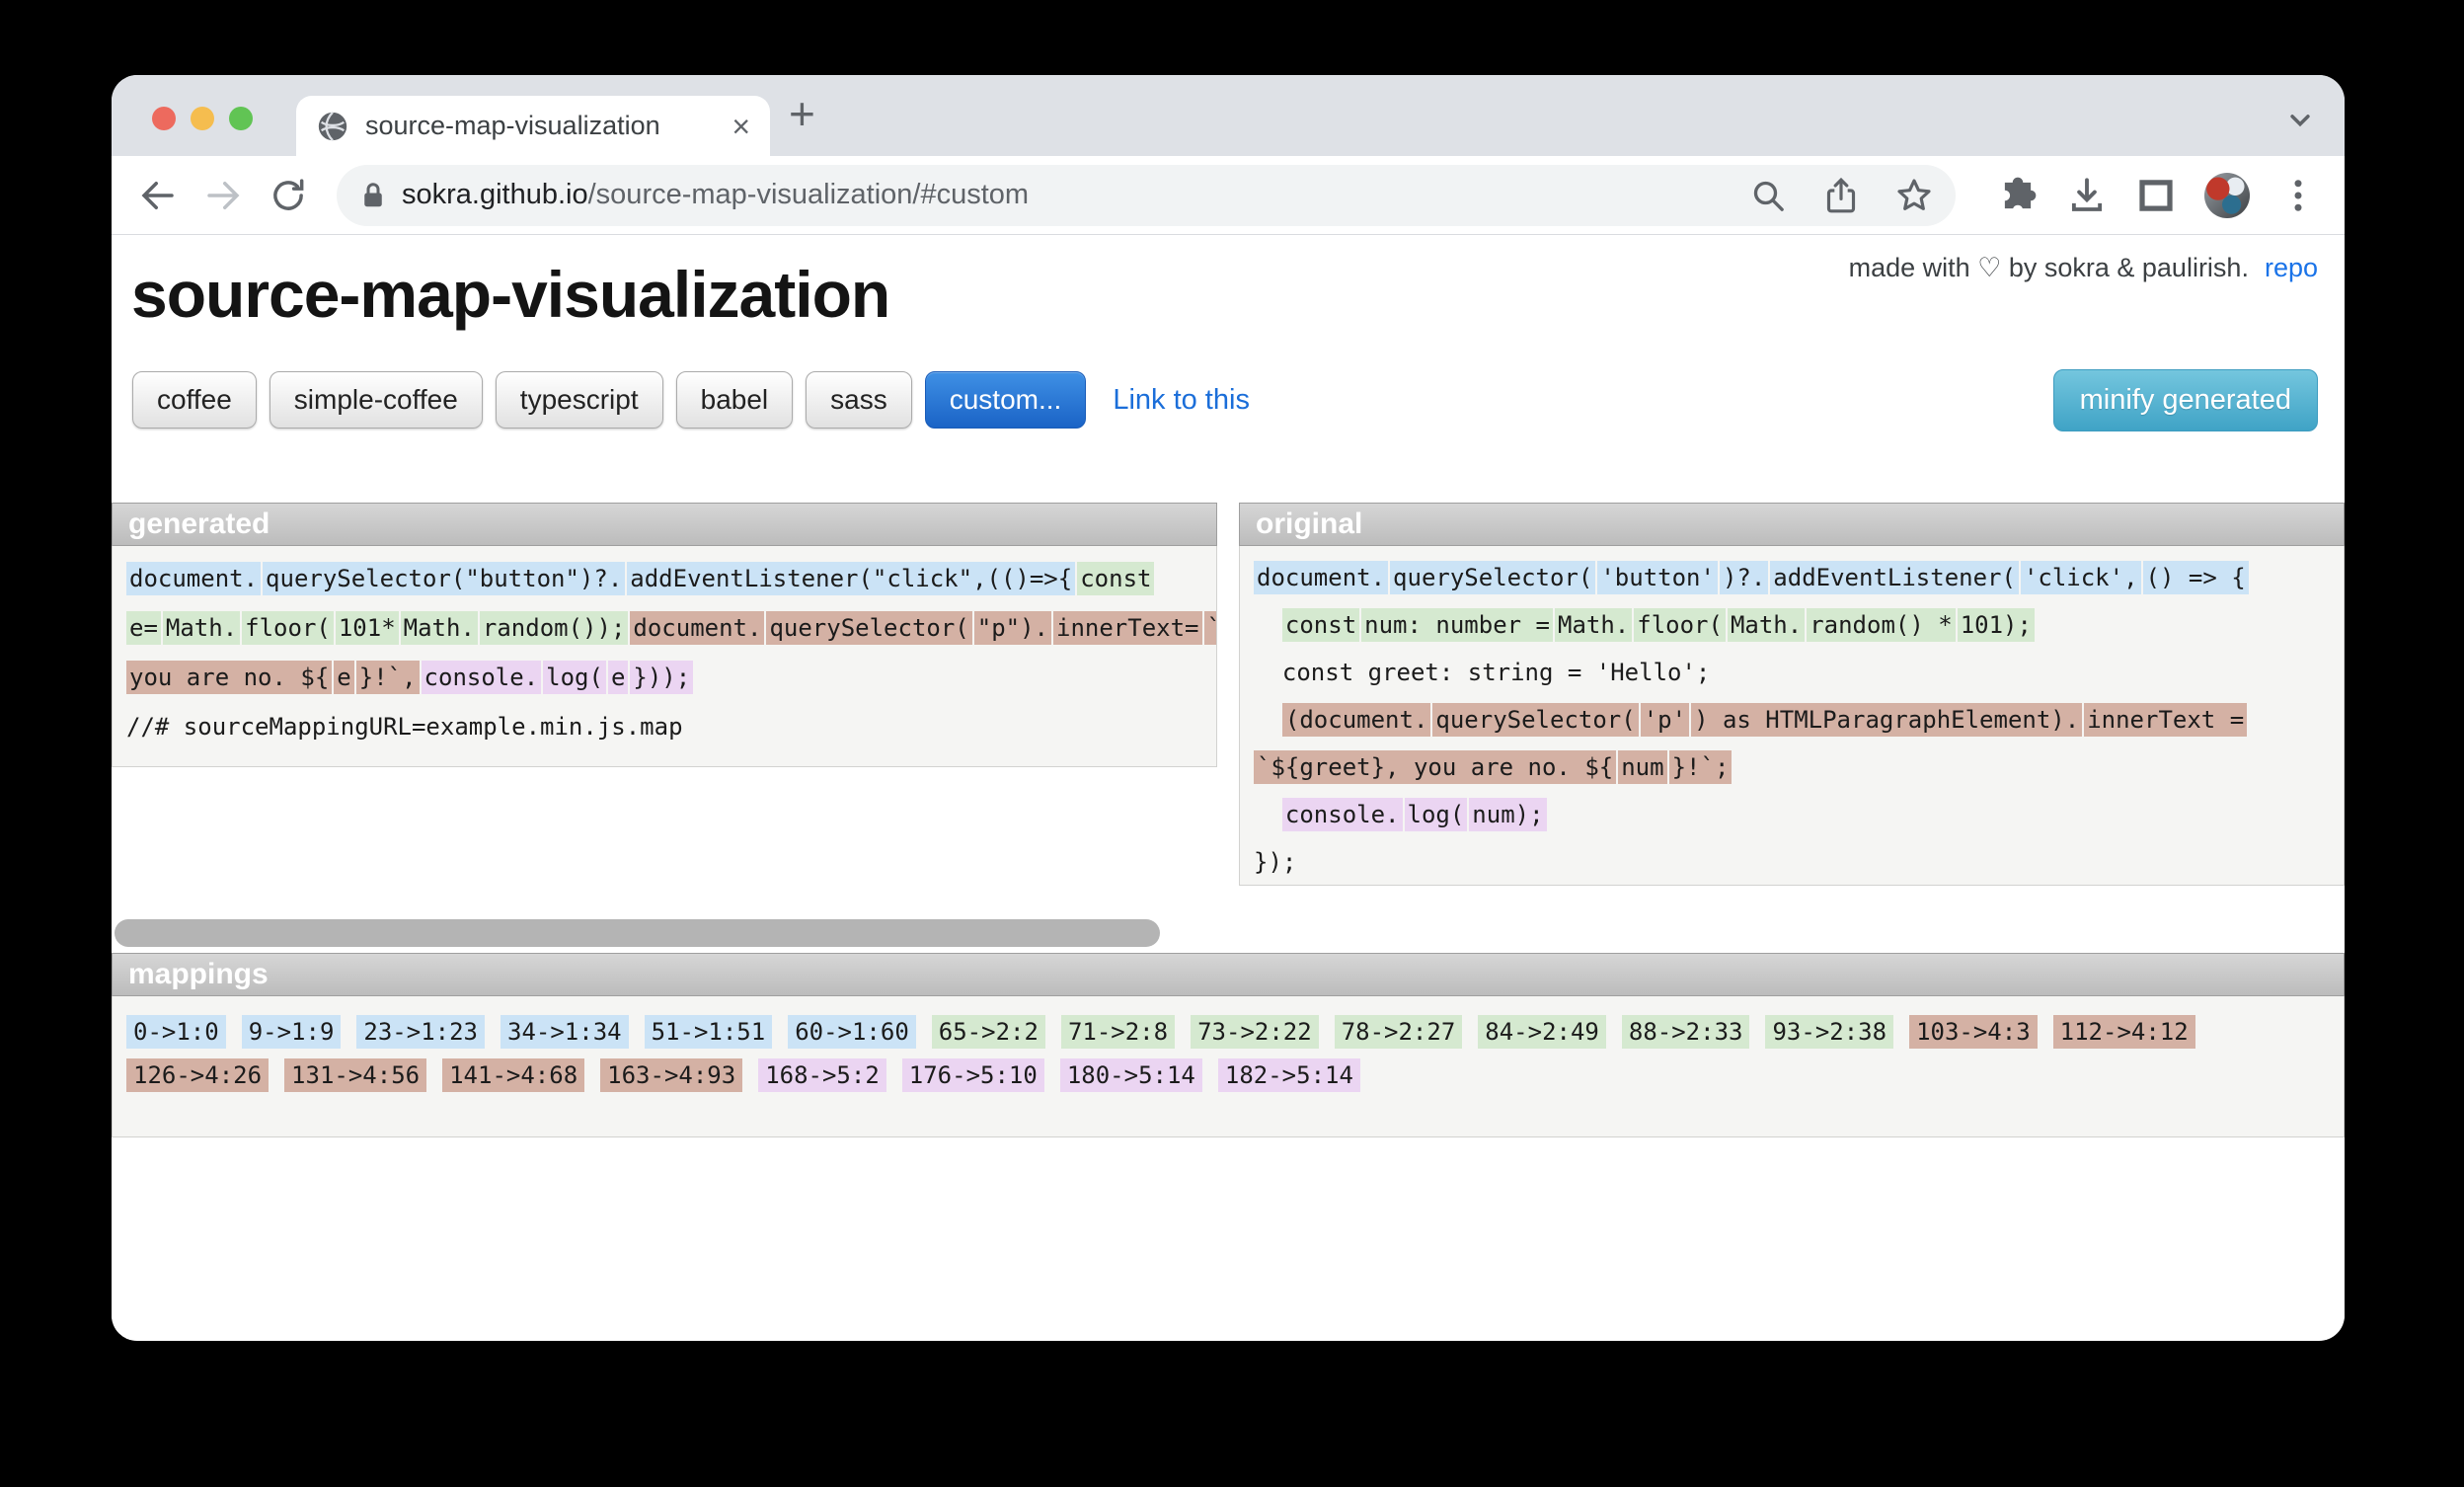 The width and height of the screenshot is (2464, 1487). Describe the element at coordinates (1508, 814) in the screenshot. I see `mapped-code-segment: num);` at that location.